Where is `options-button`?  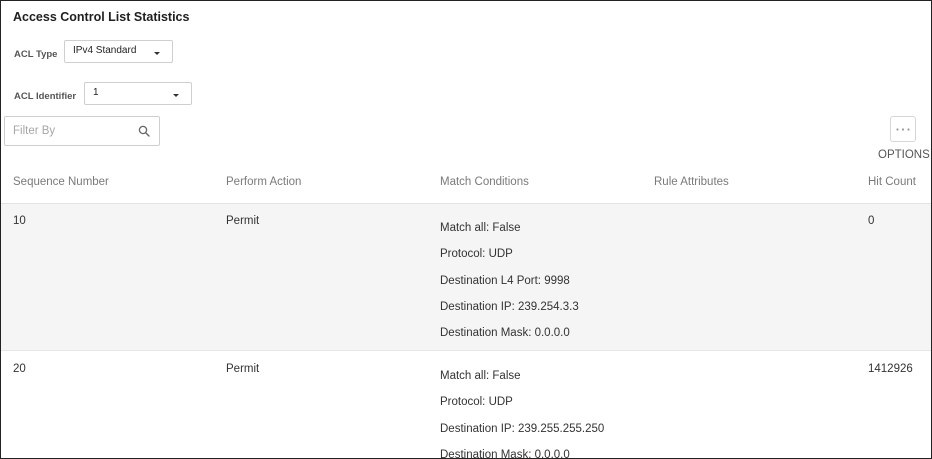
options-button is located at coordinates (903, 129).